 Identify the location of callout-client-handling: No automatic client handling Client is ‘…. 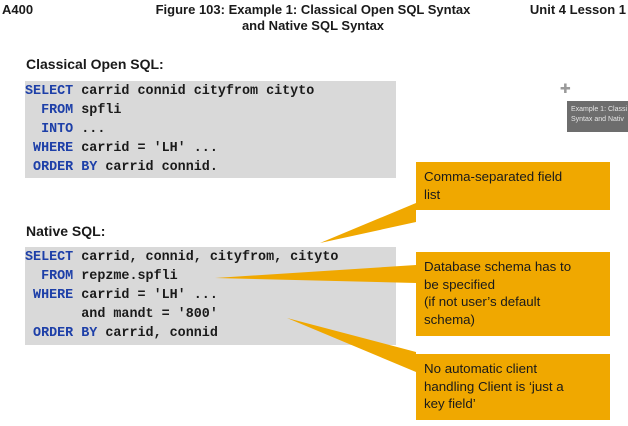
(513, 387).